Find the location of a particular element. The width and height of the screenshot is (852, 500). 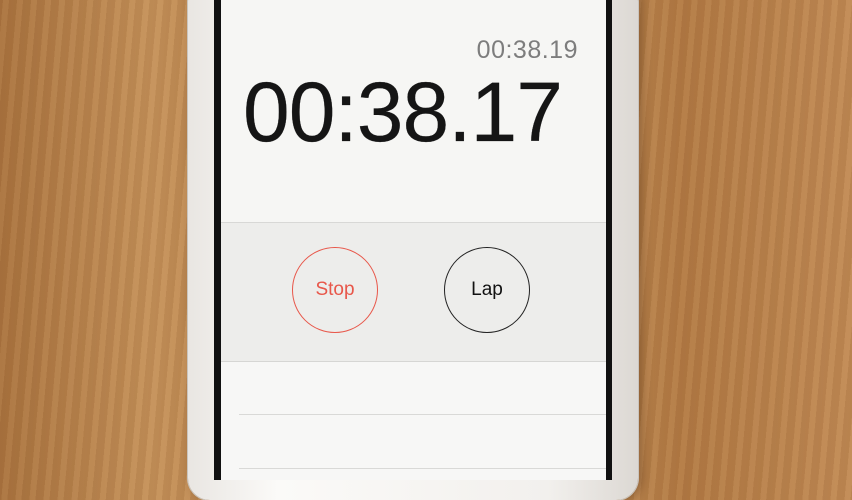

lap-button-label: Lap is located at coordinates (487, 289).